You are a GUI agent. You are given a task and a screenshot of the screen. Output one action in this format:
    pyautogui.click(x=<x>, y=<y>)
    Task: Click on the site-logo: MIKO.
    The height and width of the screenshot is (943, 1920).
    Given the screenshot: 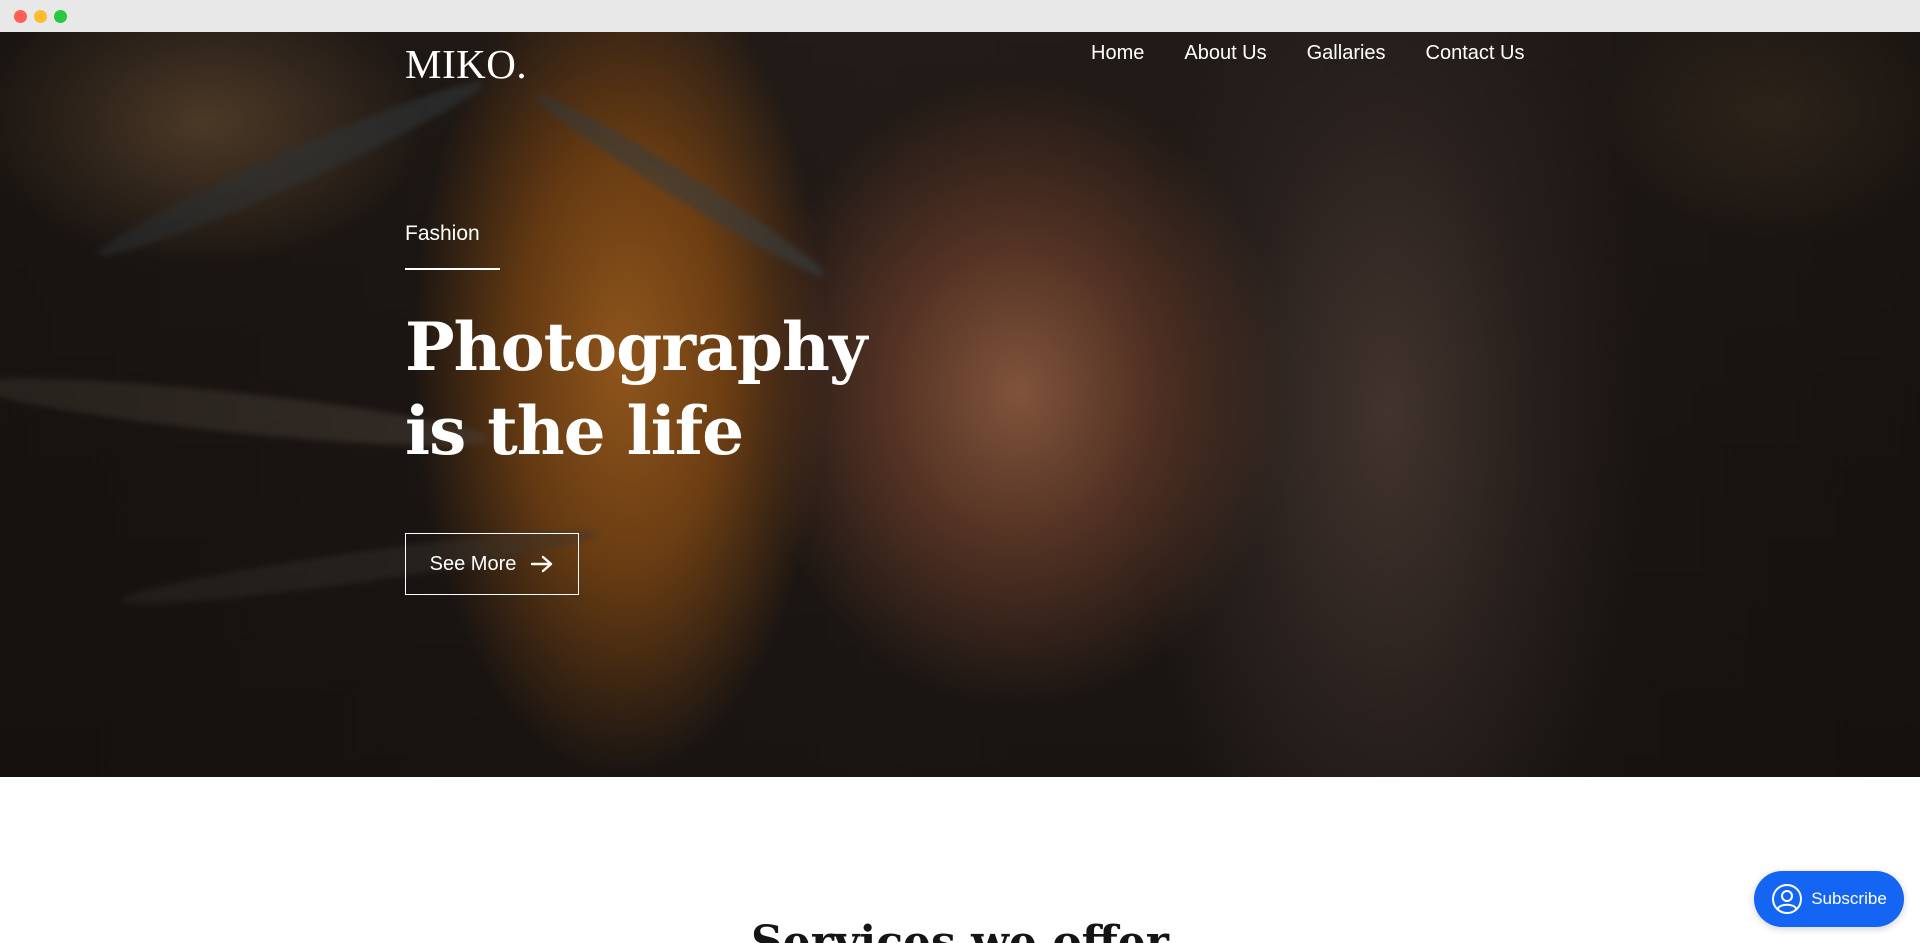 What is the action you would take?
    pyautogui.click(x=466, y=64)
    